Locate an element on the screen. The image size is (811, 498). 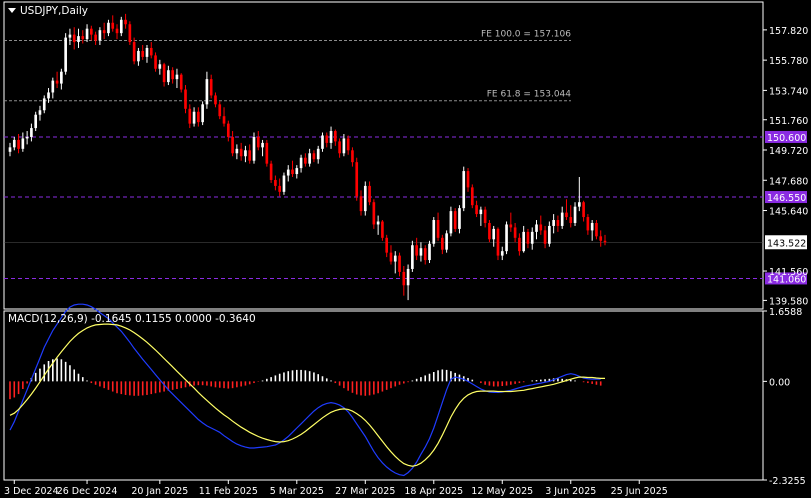
y-tick-label: 139.580 is located at coordinates (788, 301).